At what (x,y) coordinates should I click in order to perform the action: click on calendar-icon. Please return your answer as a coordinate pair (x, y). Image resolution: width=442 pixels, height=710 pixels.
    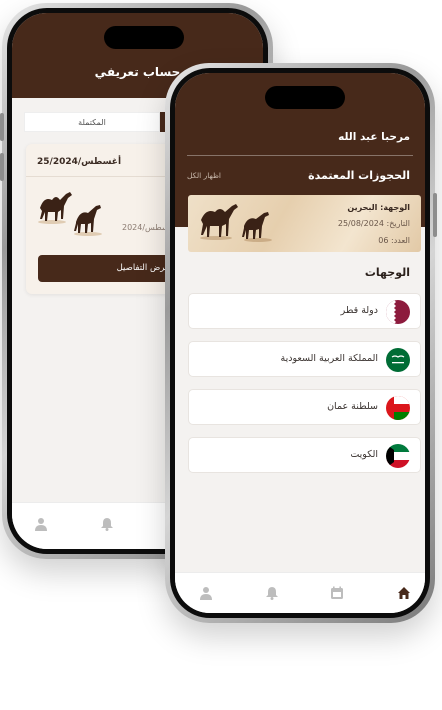
    Looking at the image, I should click on (337, 593).